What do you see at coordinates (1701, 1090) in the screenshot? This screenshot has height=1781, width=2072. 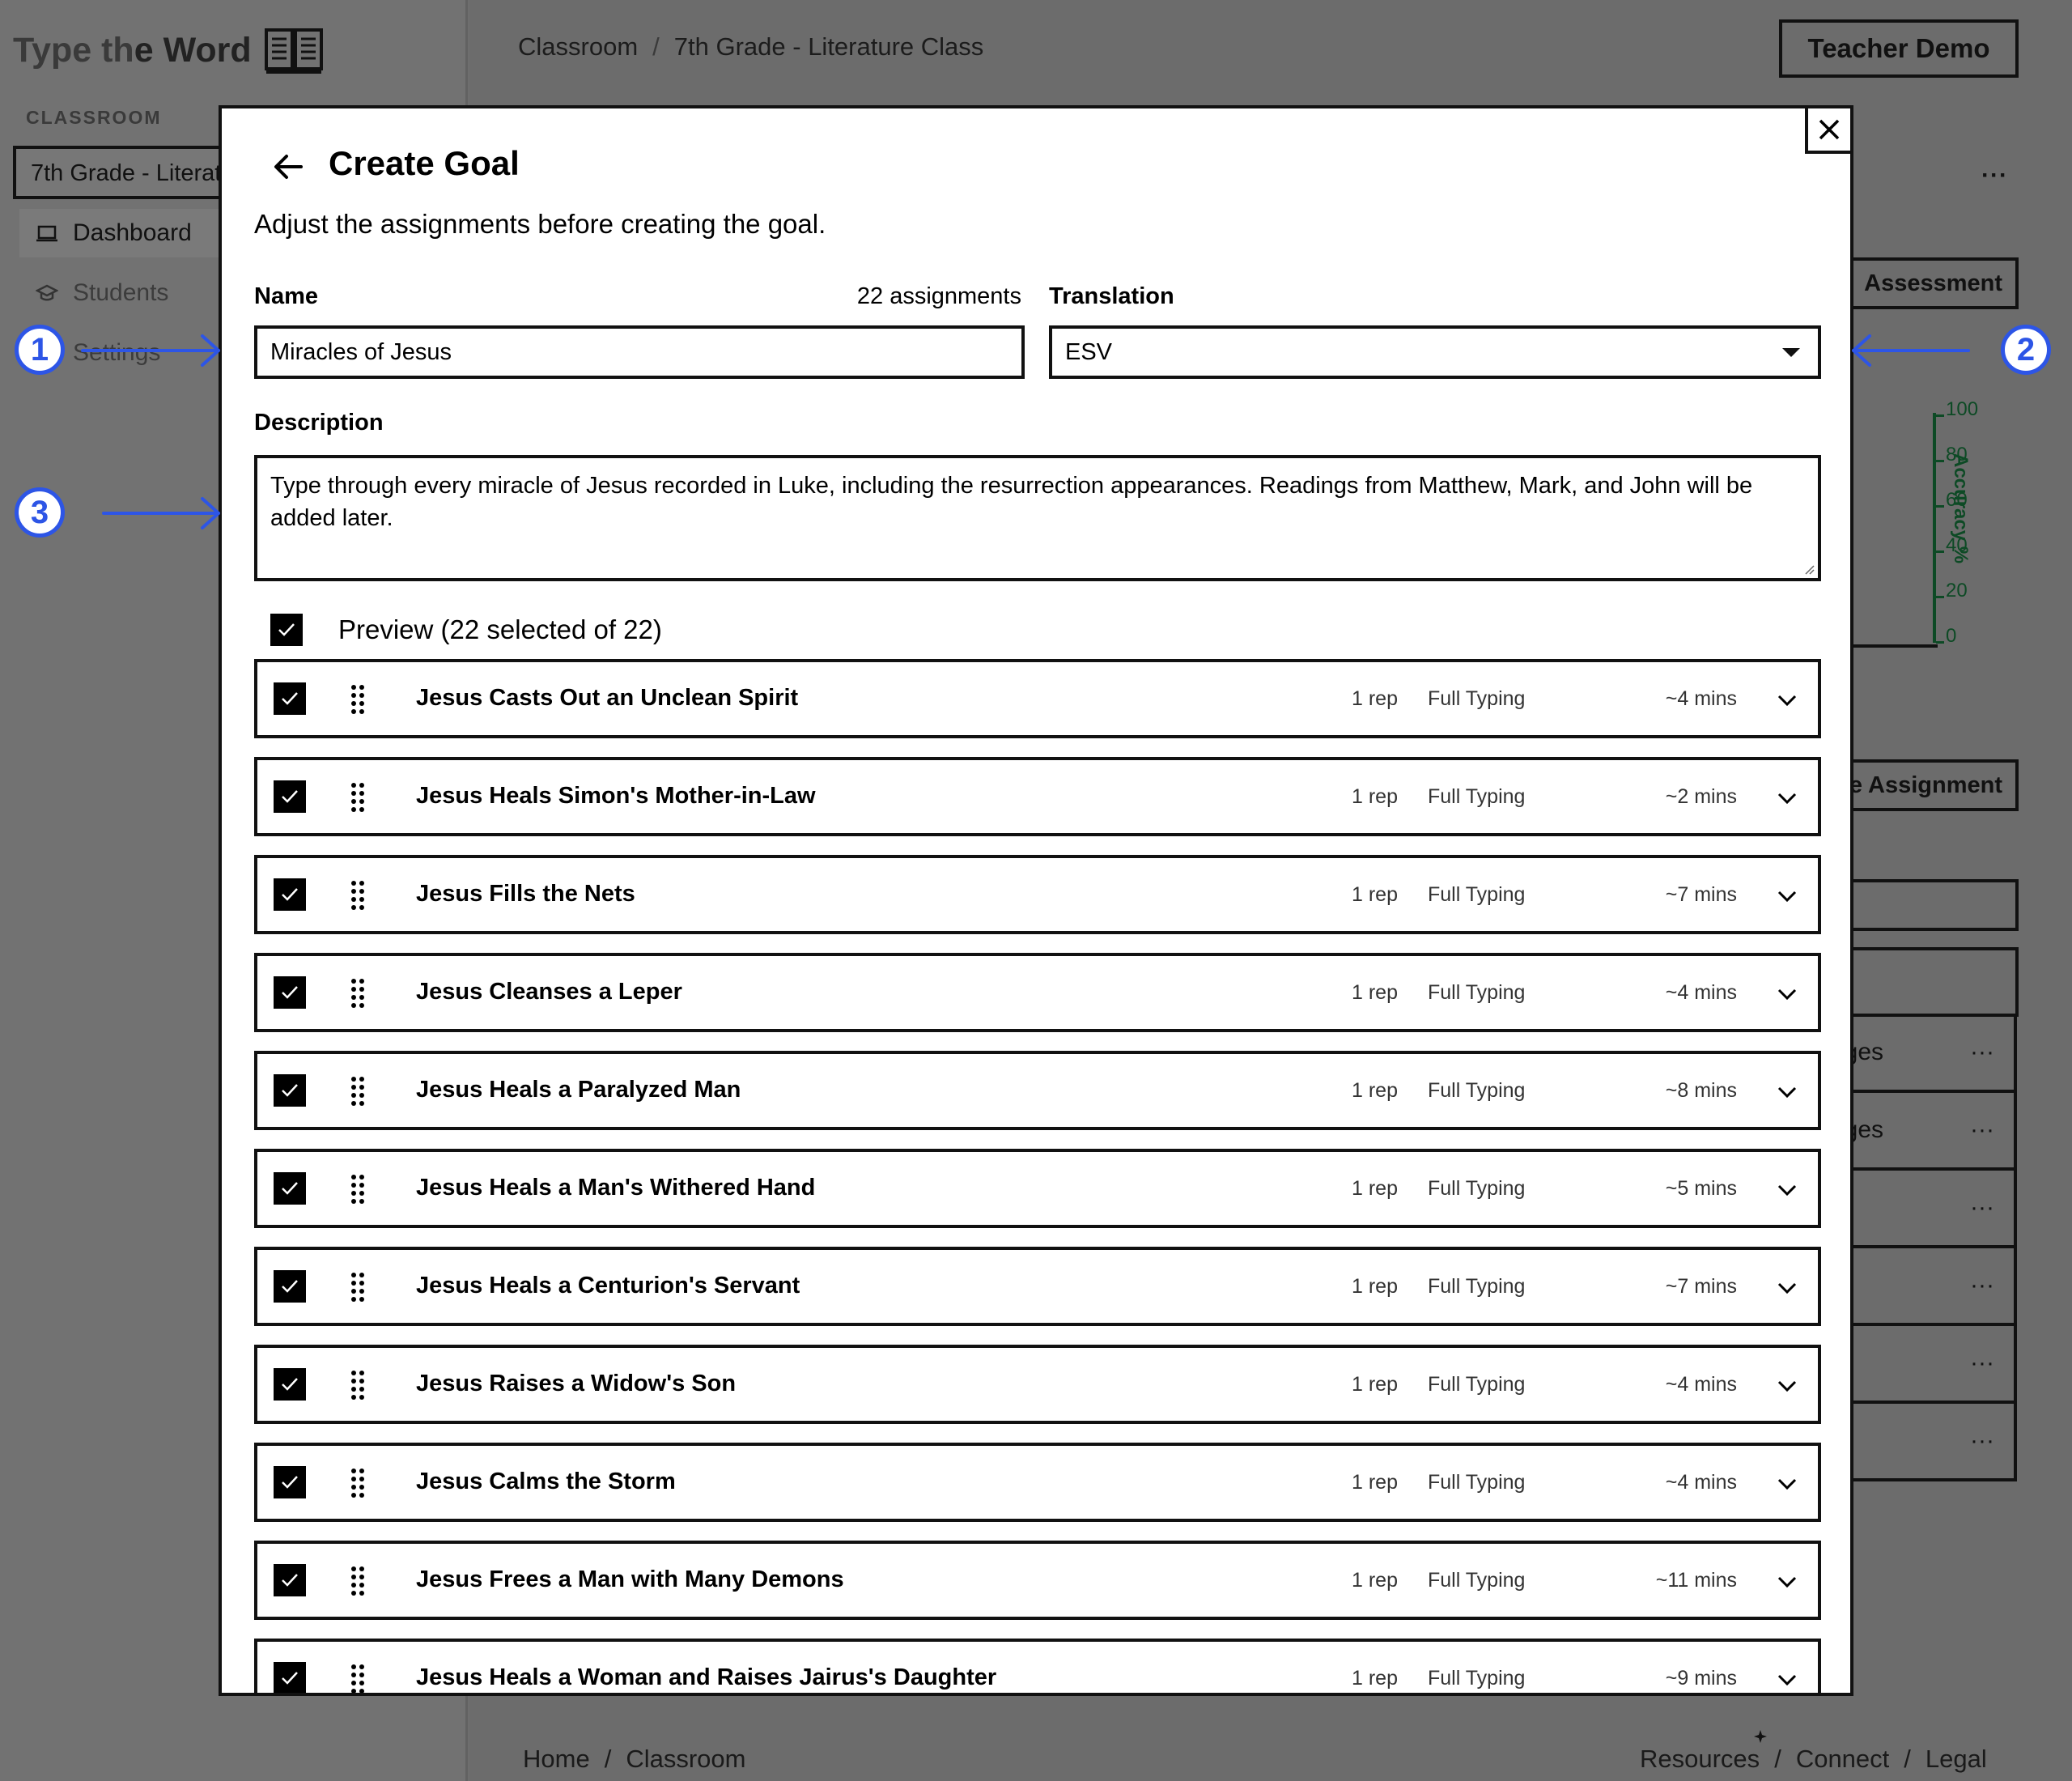 I see `assignment-time: ~8 mins` at bounding box center [1701, 1090].